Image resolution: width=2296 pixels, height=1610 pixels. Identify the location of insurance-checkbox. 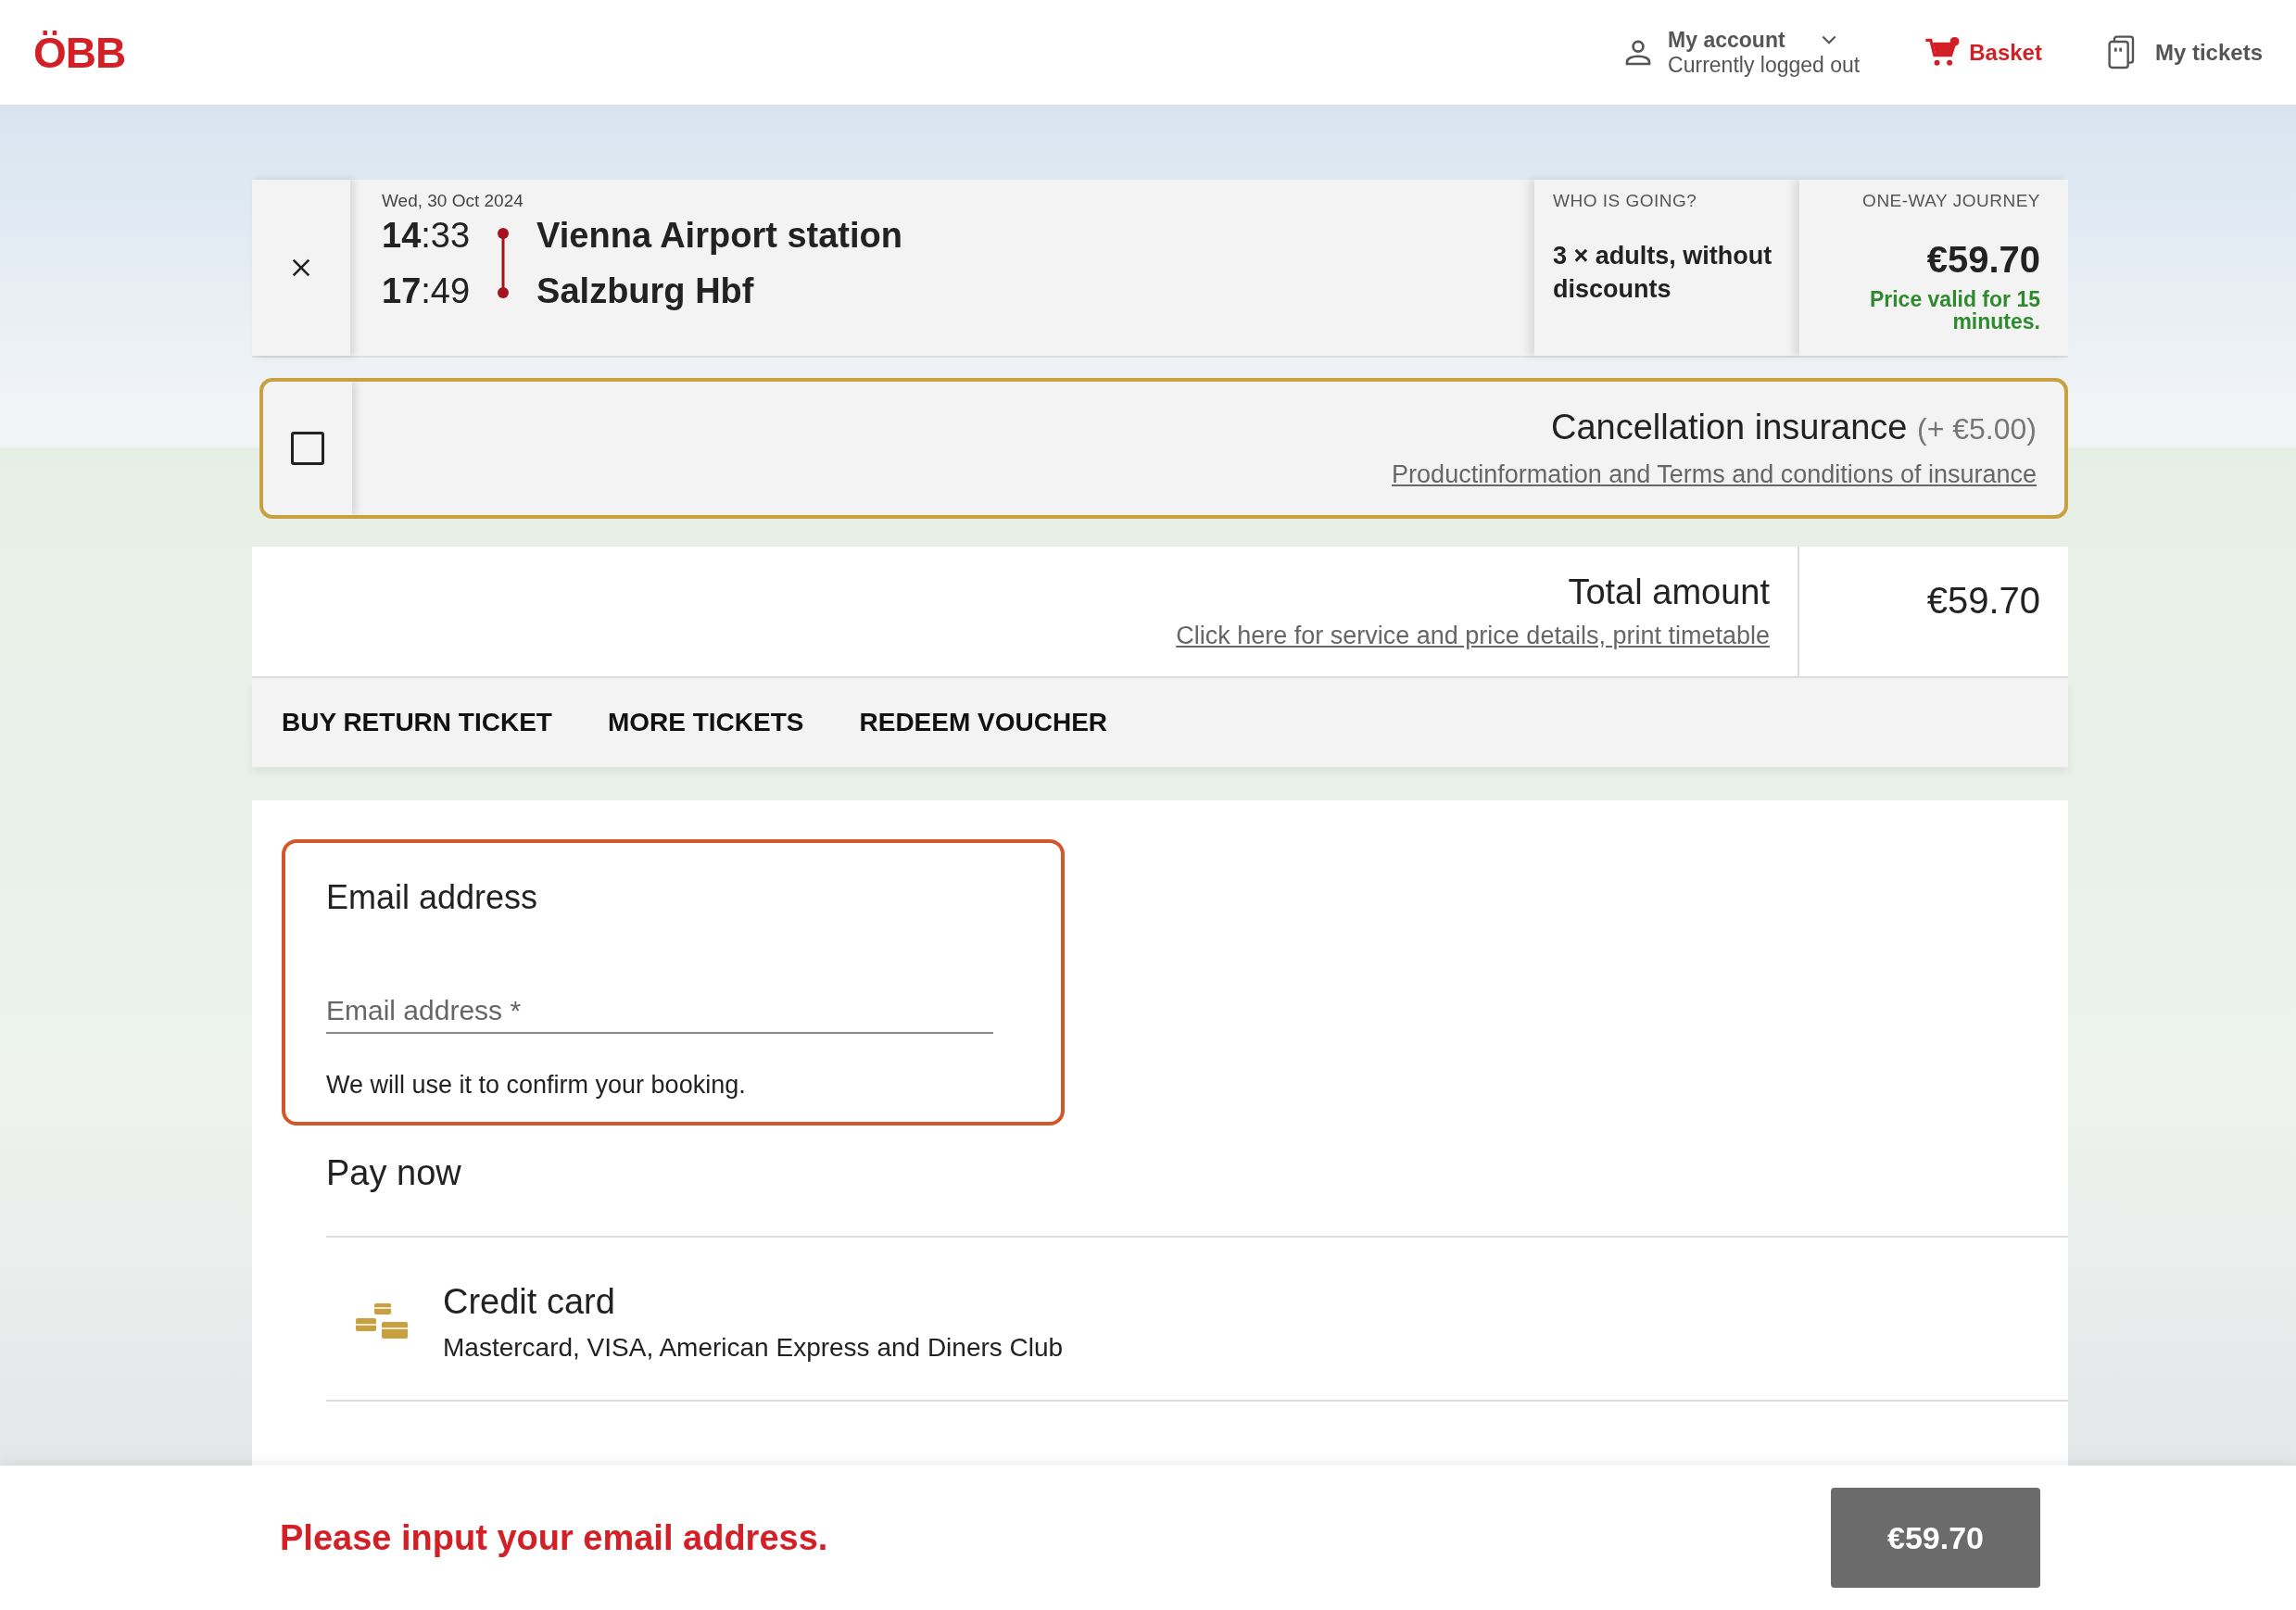
(307, 448).